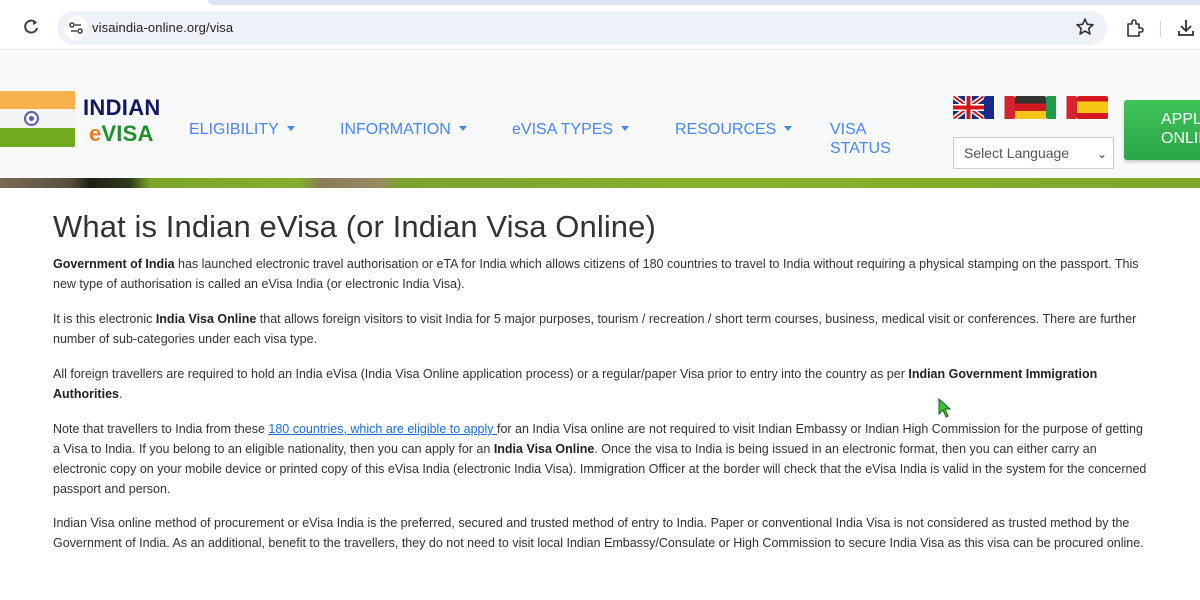  What do you see at coordinates (945, 407) in the screenshot?
I see `mouse-cursor-icon` at bounding box center [945, 407].